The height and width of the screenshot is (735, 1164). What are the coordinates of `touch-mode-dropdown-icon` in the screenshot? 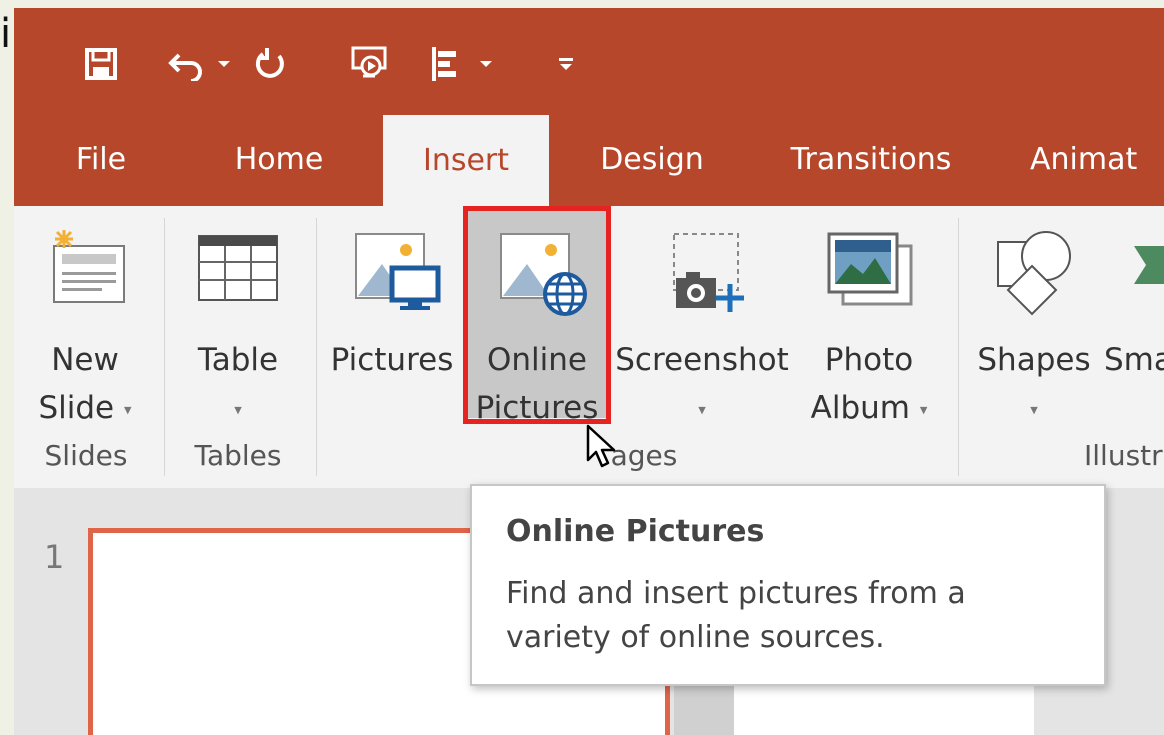 It's located at (486, 64).